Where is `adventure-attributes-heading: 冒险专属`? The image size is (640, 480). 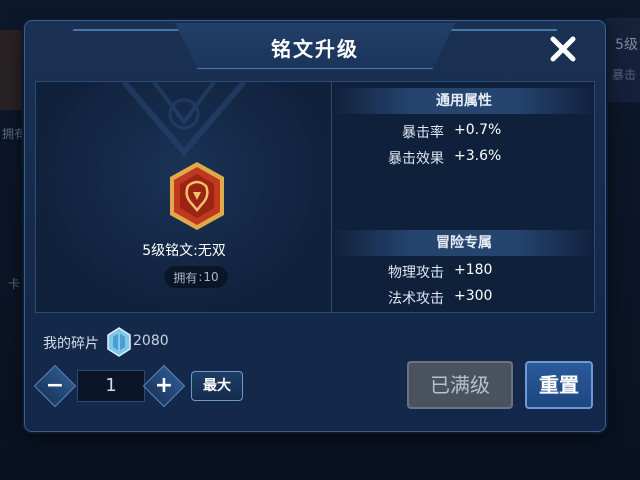
adventure-attributes-heading: 冒险专属 is located at coordinates (464, 243).